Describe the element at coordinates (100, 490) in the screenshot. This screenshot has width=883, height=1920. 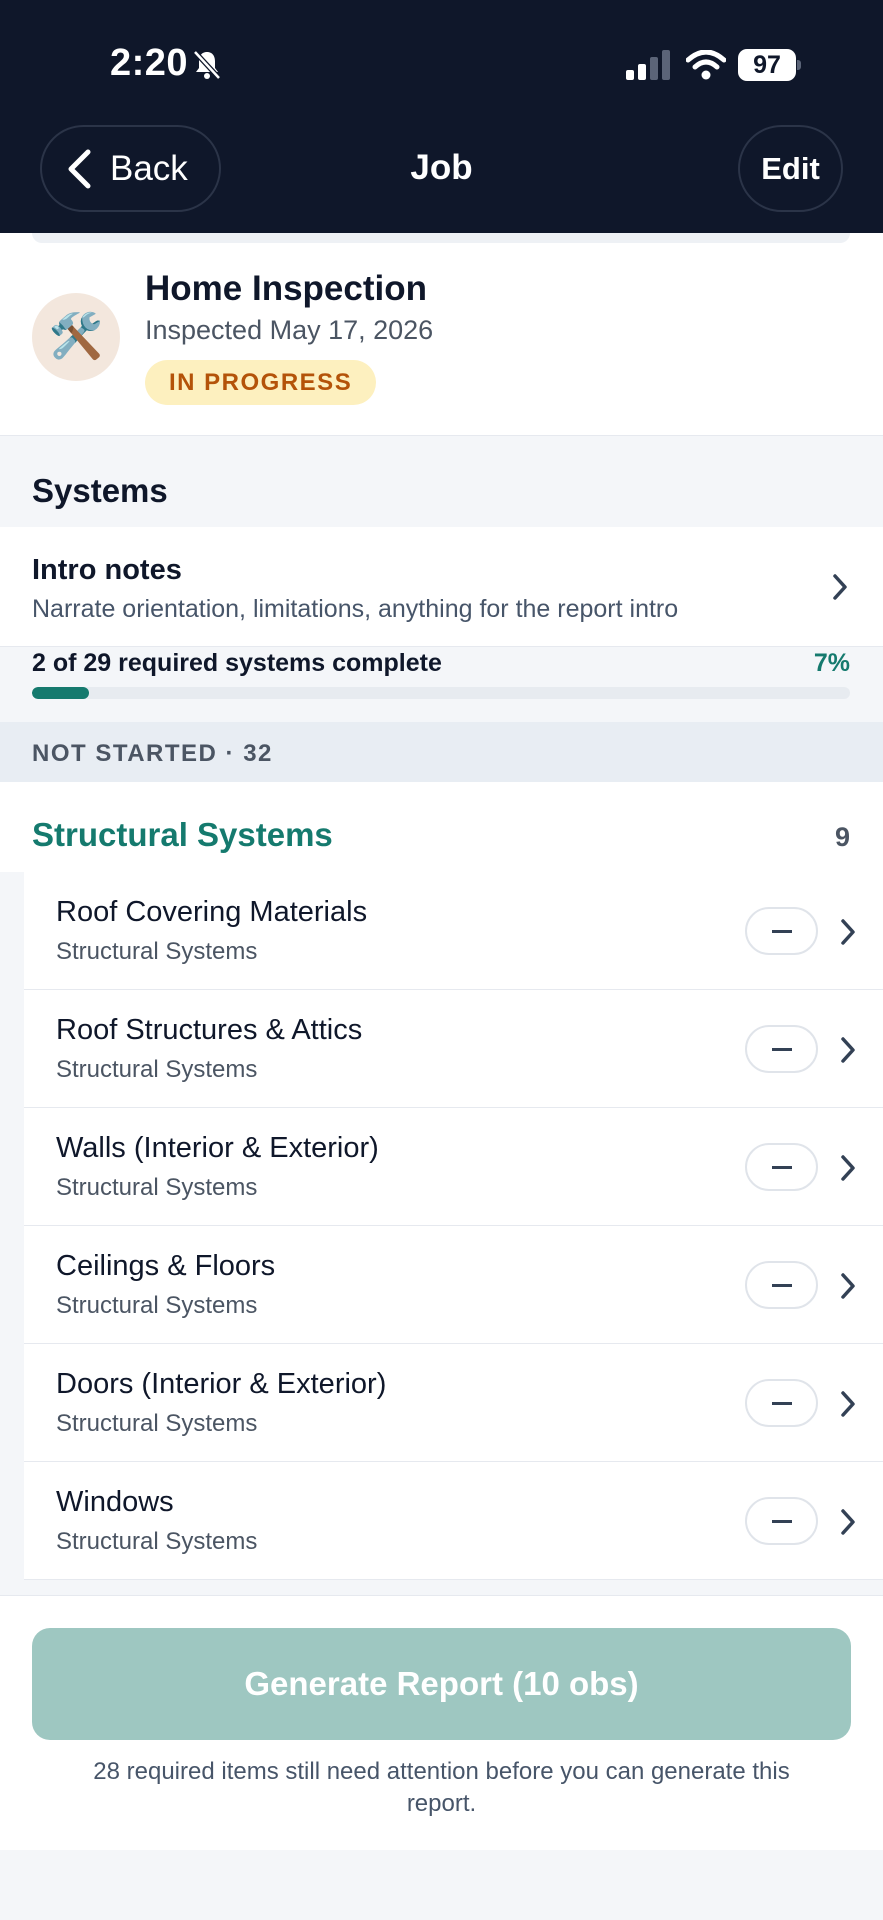
I see `systems-heading: Systems` at that location.